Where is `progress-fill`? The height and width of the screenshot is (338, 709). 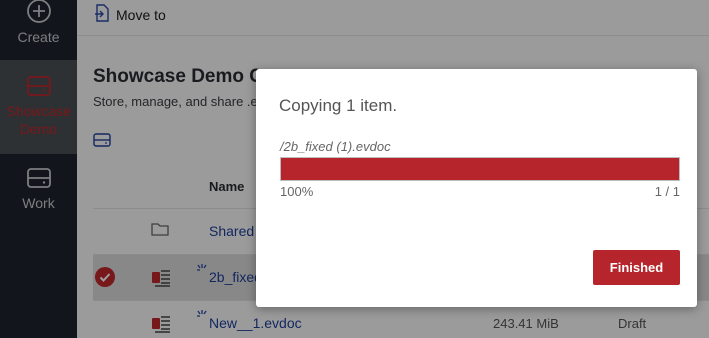 progress-fill is located at coordinates (480, 169).